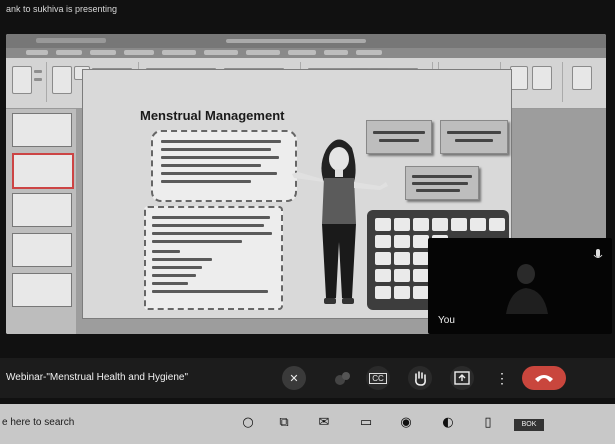  Describe the element at coordinates (224, 166) in the screenshot. I see `text-box-intro` at that location.